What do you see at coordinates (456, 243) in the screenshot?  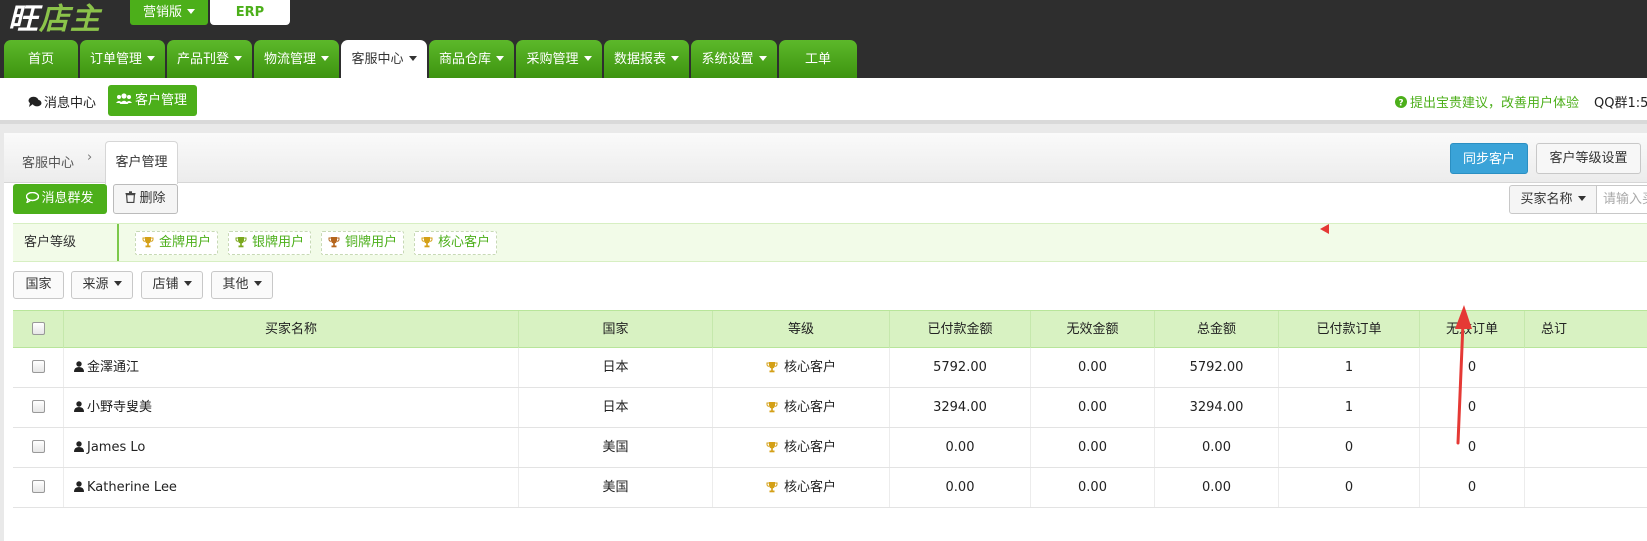 I see `level-chip-core: 核心客户` at bounding box center [456, 243].